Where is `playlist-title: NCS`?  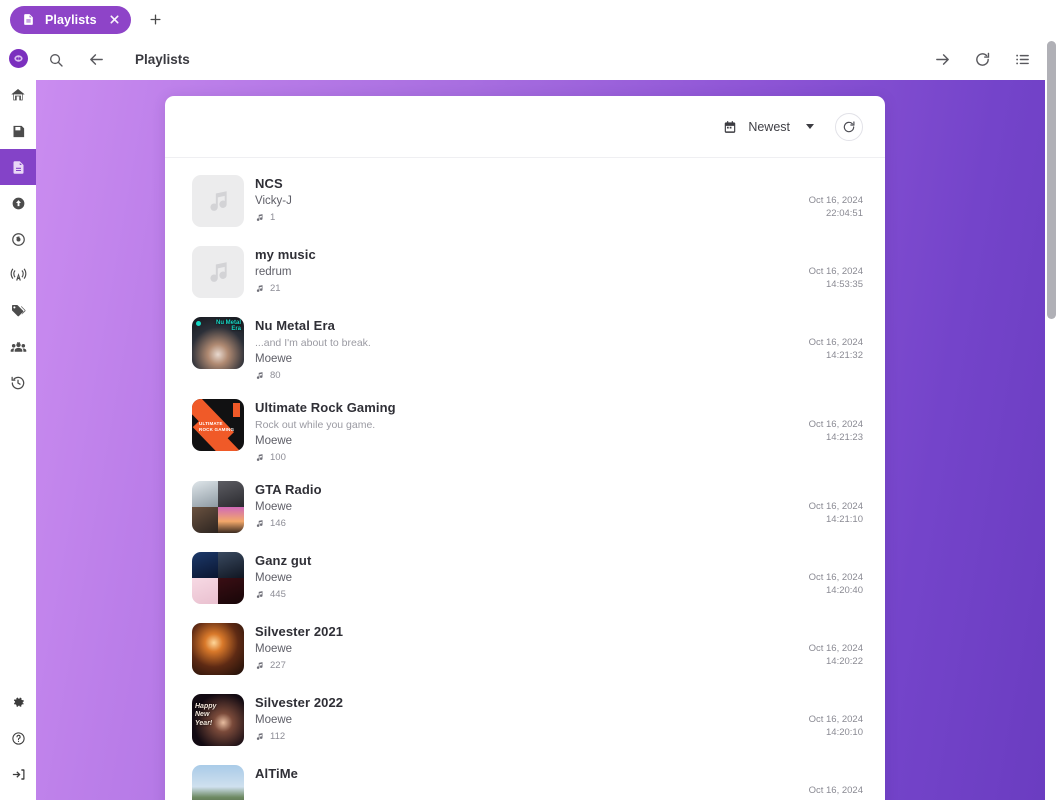
playlist-title: NCS is located at coordinates (269, 183).